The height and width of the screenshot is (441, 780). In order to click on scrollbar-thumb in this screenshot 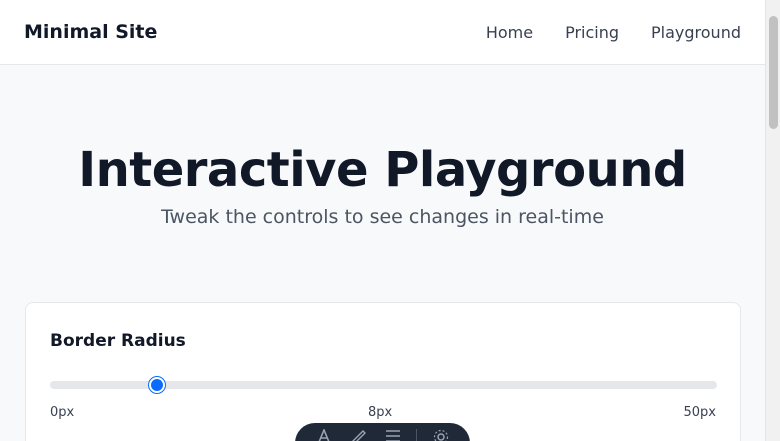, I will do `click(773, 72)`.